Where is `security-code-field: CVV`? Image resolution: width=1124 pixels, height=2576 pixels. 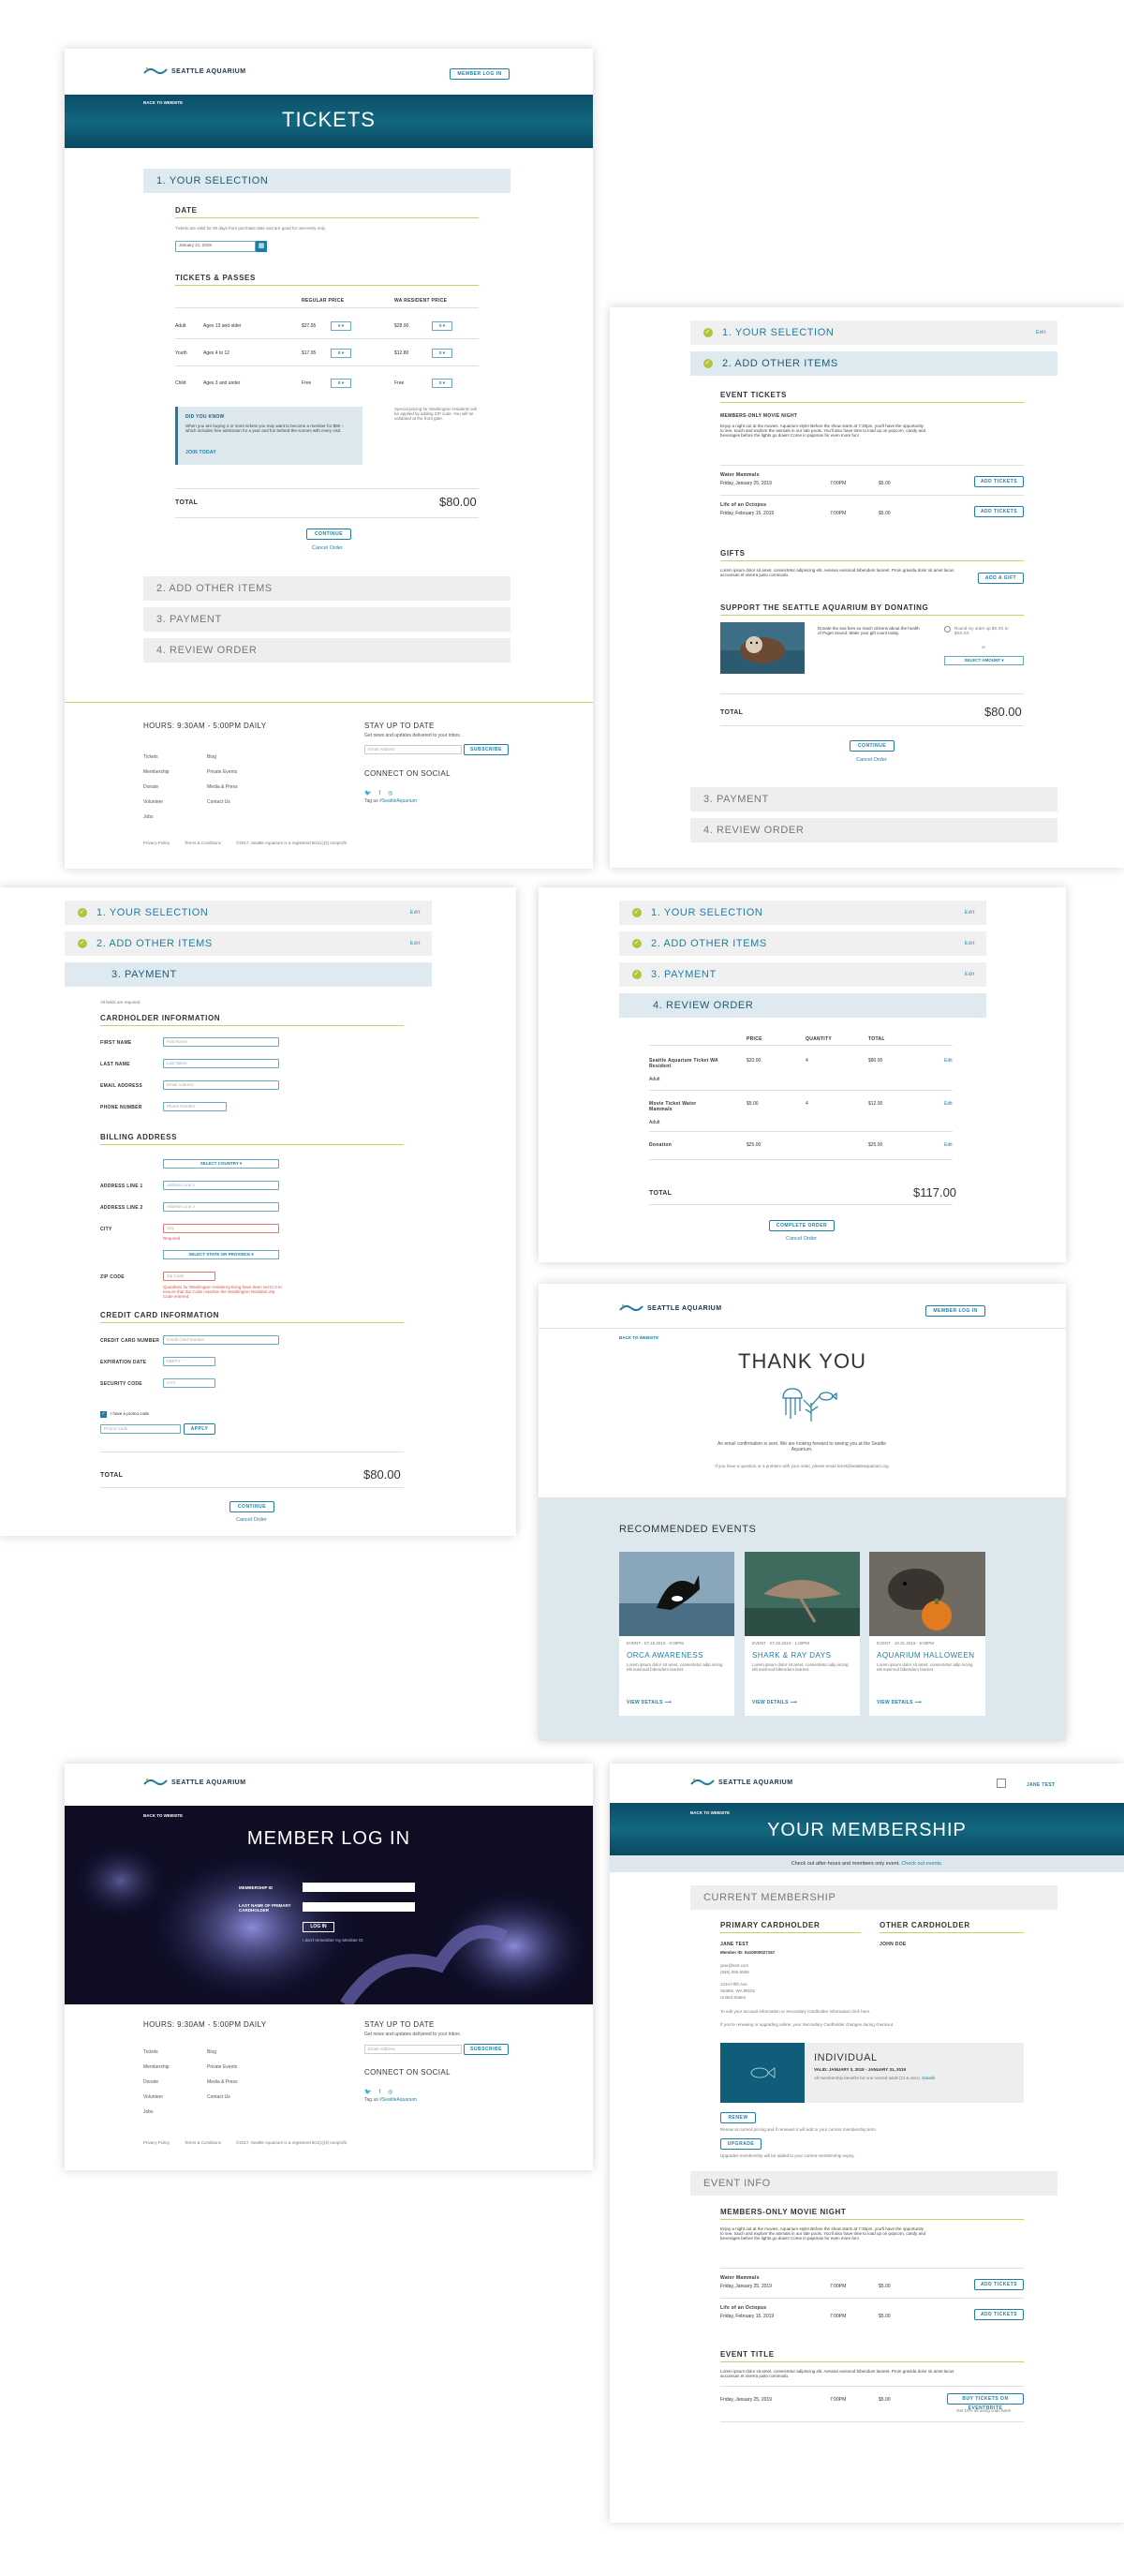
security-code-field: CVV is located at coordinates (189, 1383).